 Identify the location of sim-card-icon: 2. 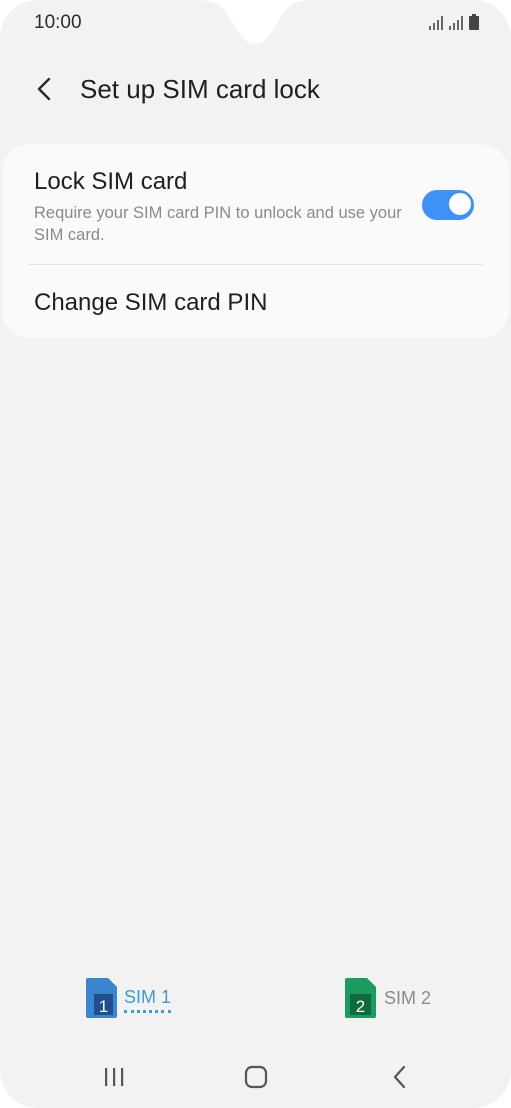
(360, 998).